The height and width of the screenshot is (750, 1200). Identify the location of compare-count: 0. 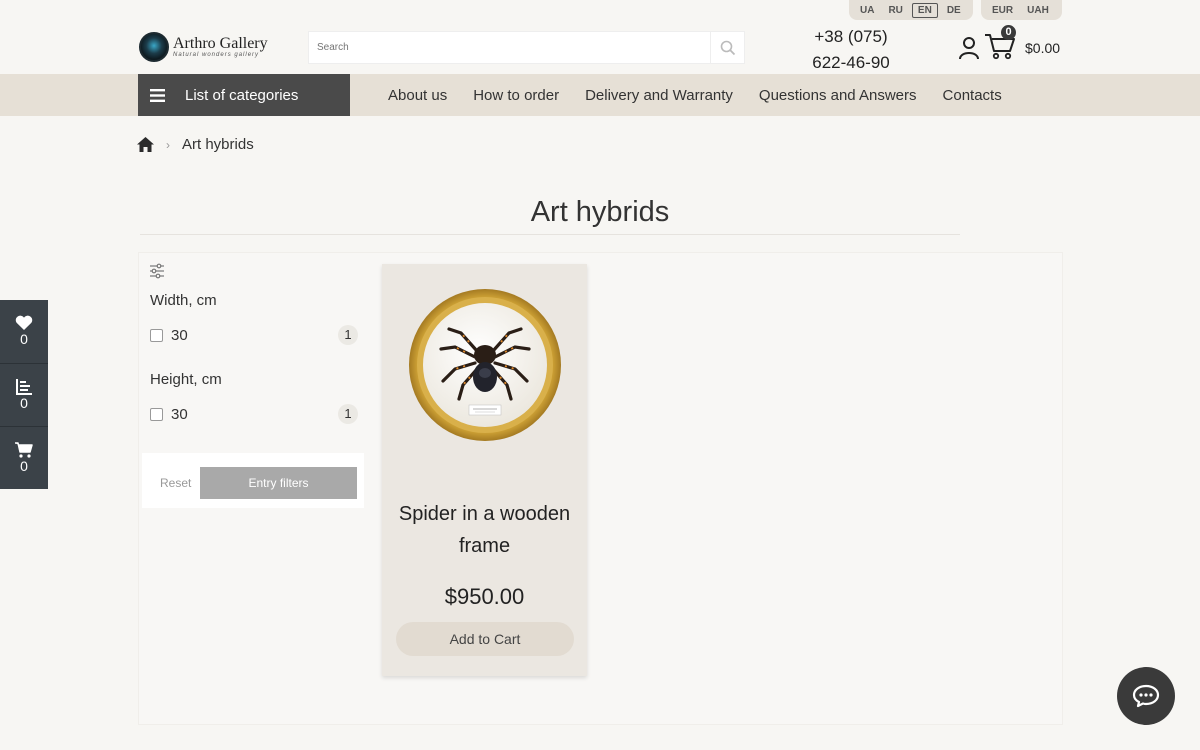
(24, 403).